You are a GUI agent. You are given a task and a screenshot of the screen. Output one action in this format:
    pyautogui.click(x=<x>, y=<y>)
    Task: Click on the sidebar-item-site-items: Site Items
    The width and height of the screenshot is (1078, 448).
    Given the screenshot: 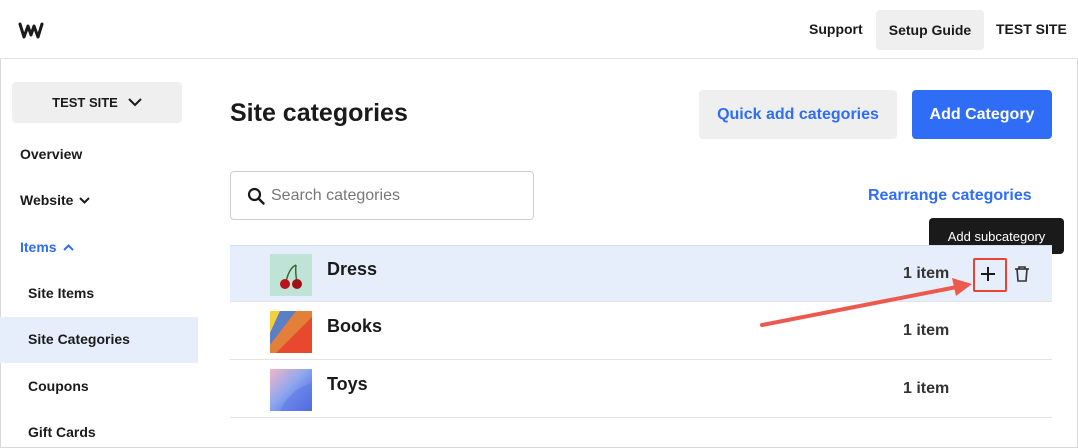 What is the action you would take?
    pyautogui.click(x=61, y=293)
    